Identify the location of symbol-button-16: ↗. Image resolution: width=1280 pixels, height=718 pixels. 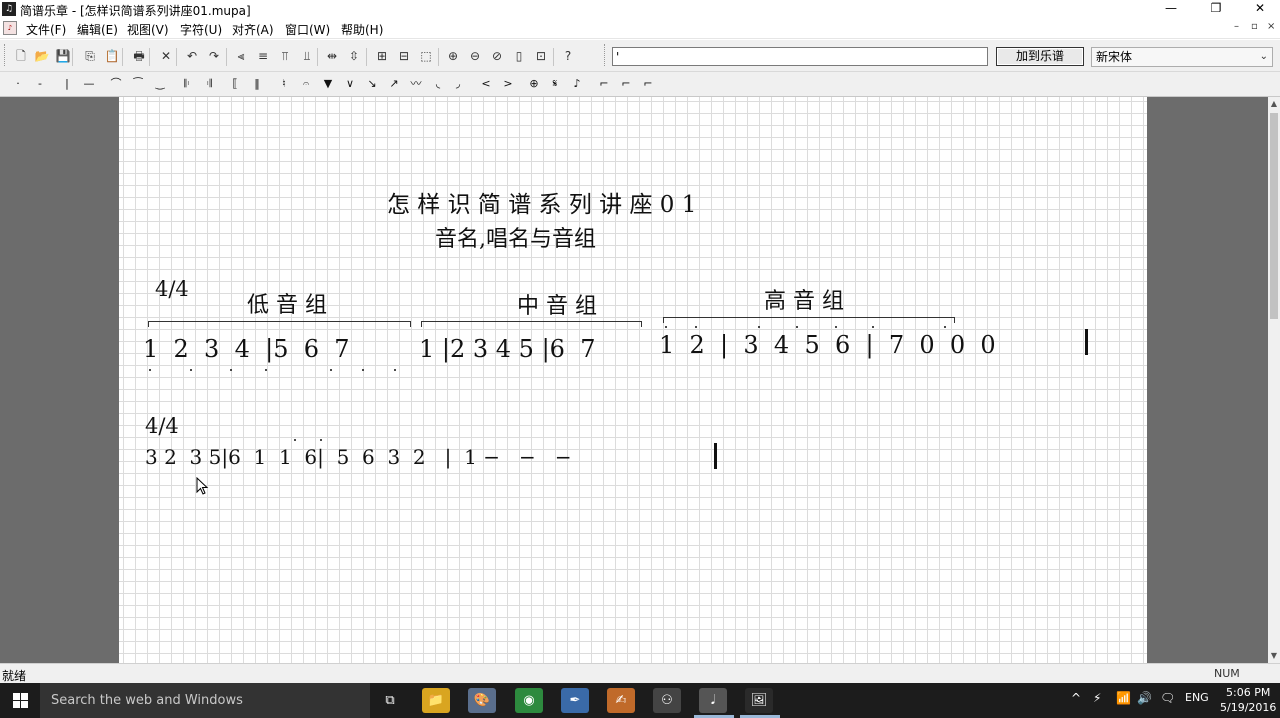
(394, 84).